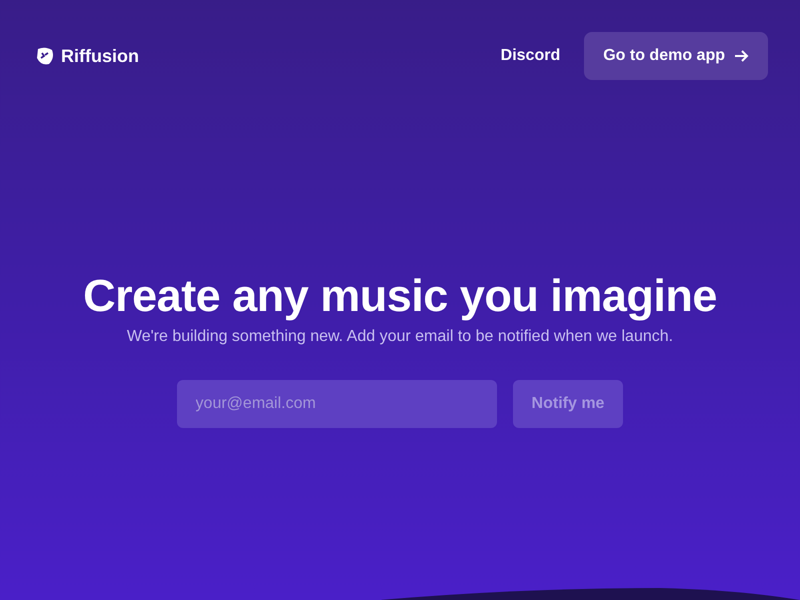 The width and height of the screenshot is (800, 600). What do you see at coordinates (741, 56) in the screenshot?
I see `arrow-right-icon` at bounding box center [741, 56].